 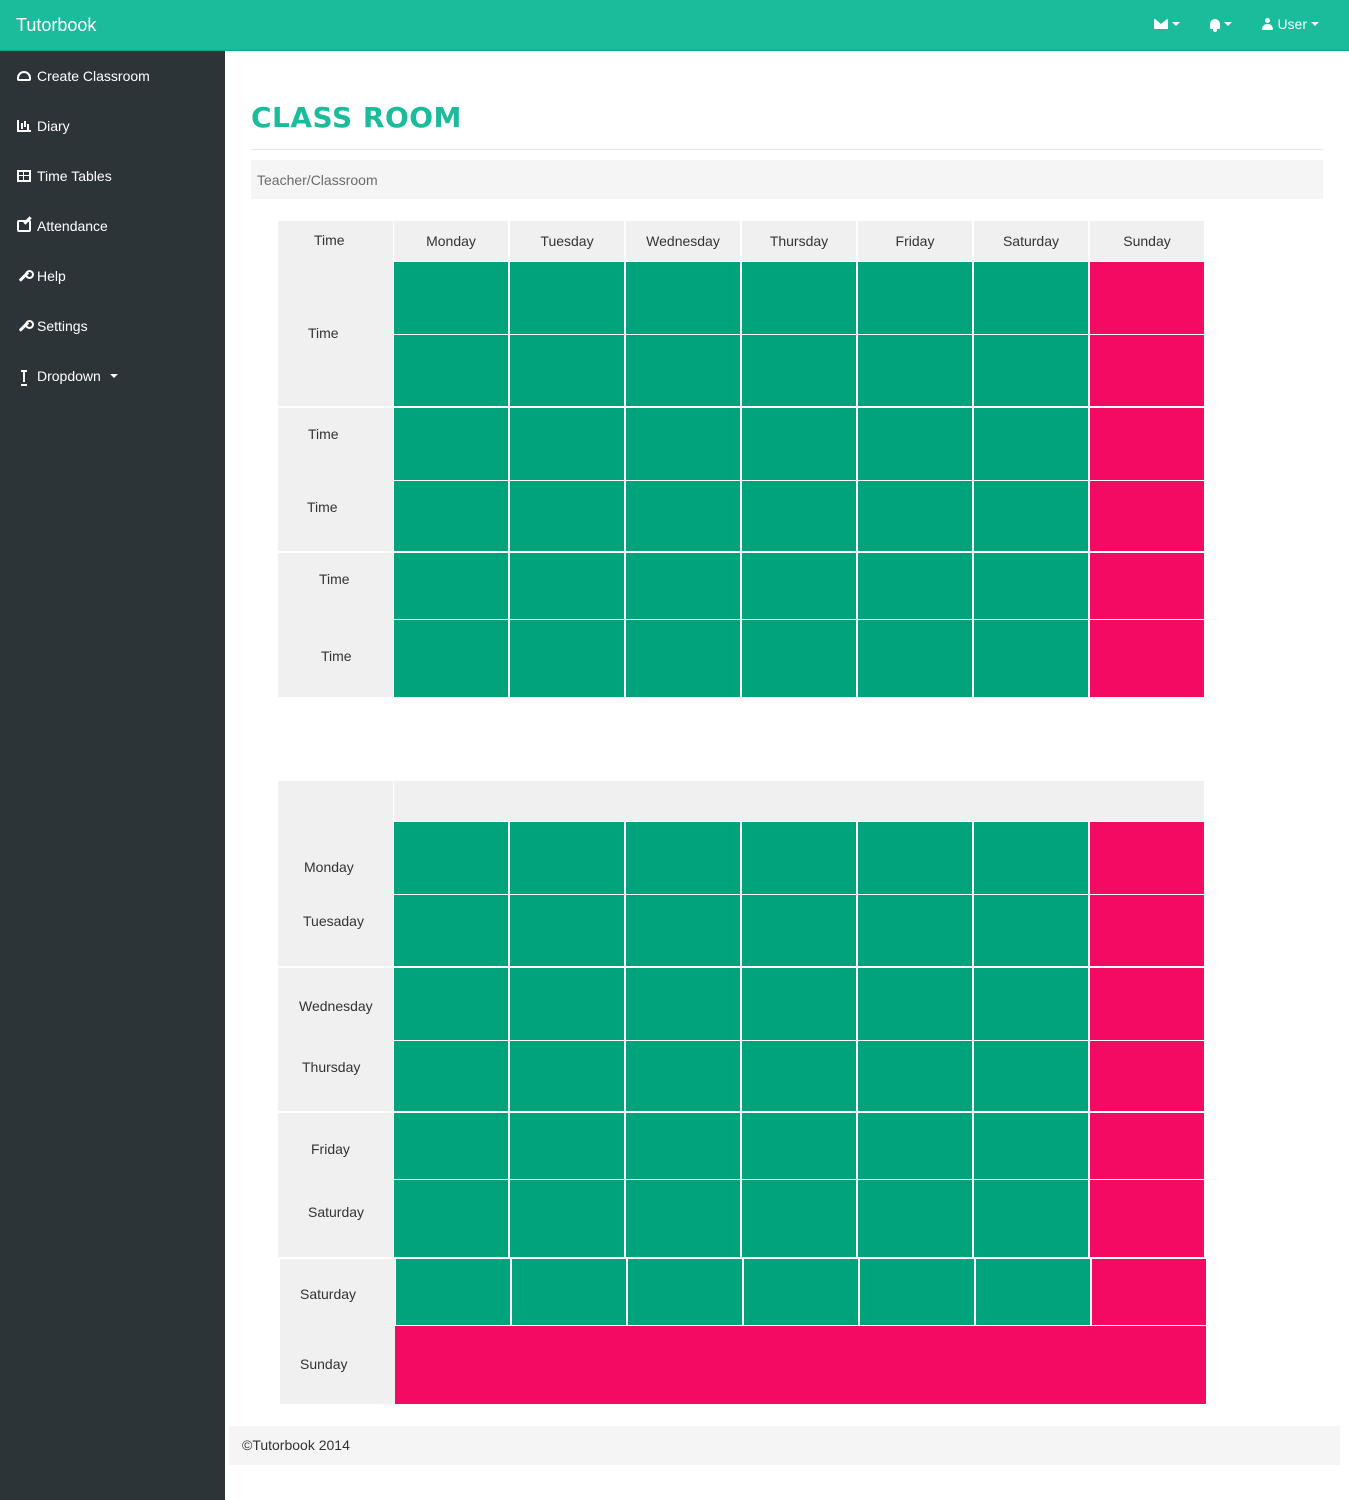 I want to click on messages-dropdown, so click(x=1167, y=24).